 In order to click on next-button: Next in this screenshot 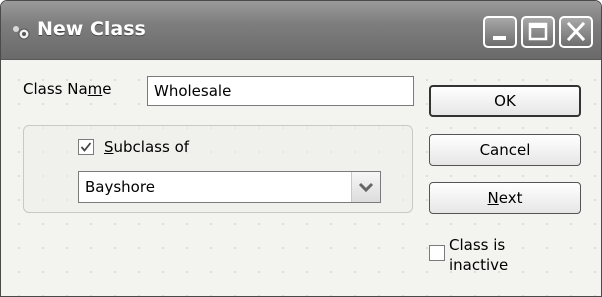, I will do `click(505, 198)`.